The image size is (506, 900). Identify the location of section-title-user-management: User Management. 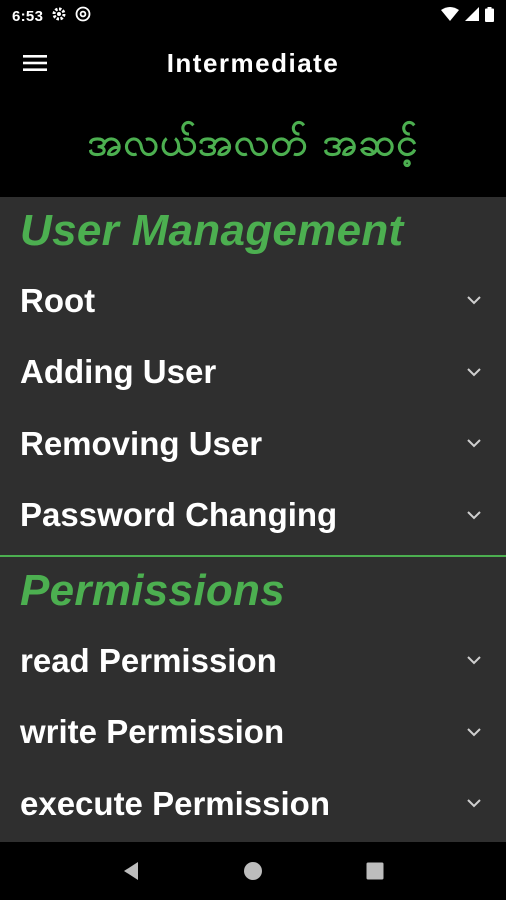
(212, 230).